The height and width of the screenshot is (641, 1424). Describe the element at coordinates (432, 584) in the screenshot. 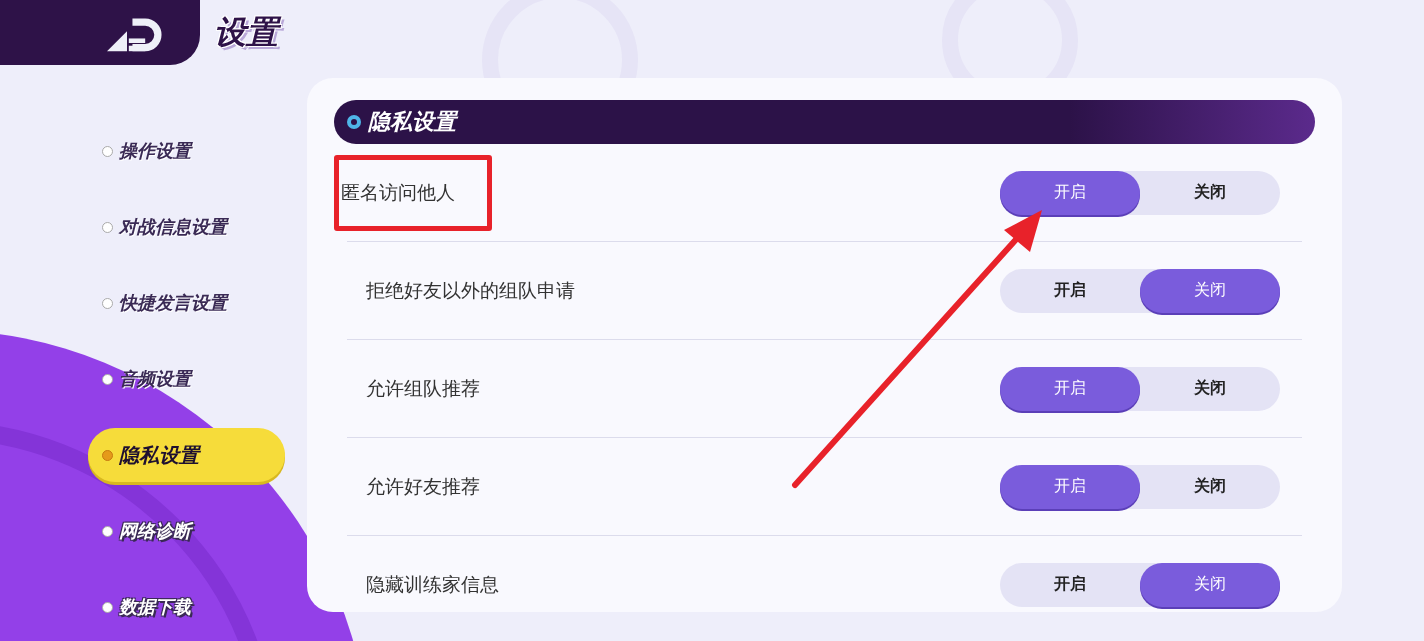

I see `setting-label: 隐藏训练家信息` at that location.